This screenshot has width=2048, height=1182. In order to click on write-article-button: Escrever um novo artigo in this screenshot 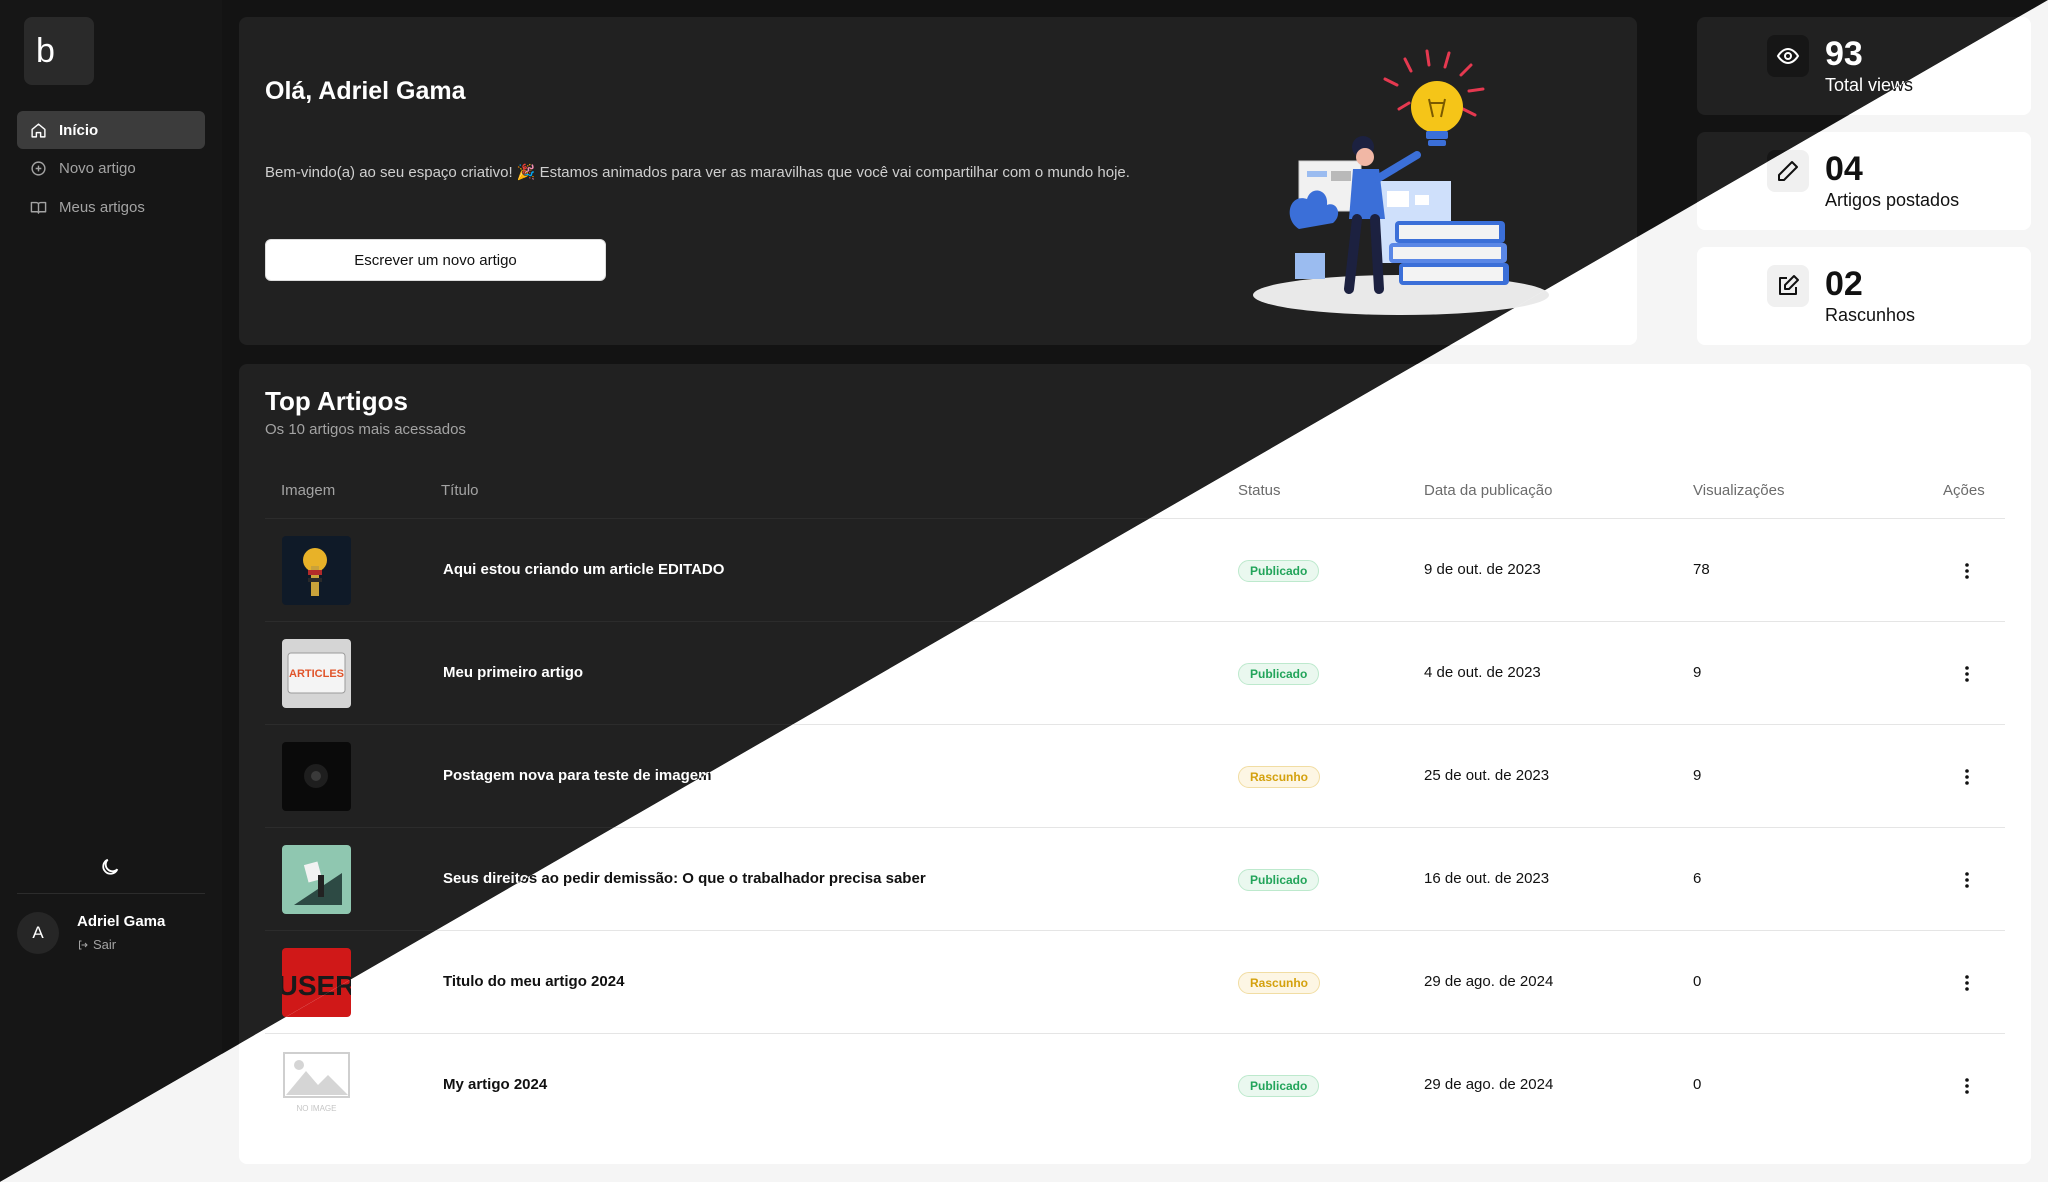, I will do `click(435, 260)`.